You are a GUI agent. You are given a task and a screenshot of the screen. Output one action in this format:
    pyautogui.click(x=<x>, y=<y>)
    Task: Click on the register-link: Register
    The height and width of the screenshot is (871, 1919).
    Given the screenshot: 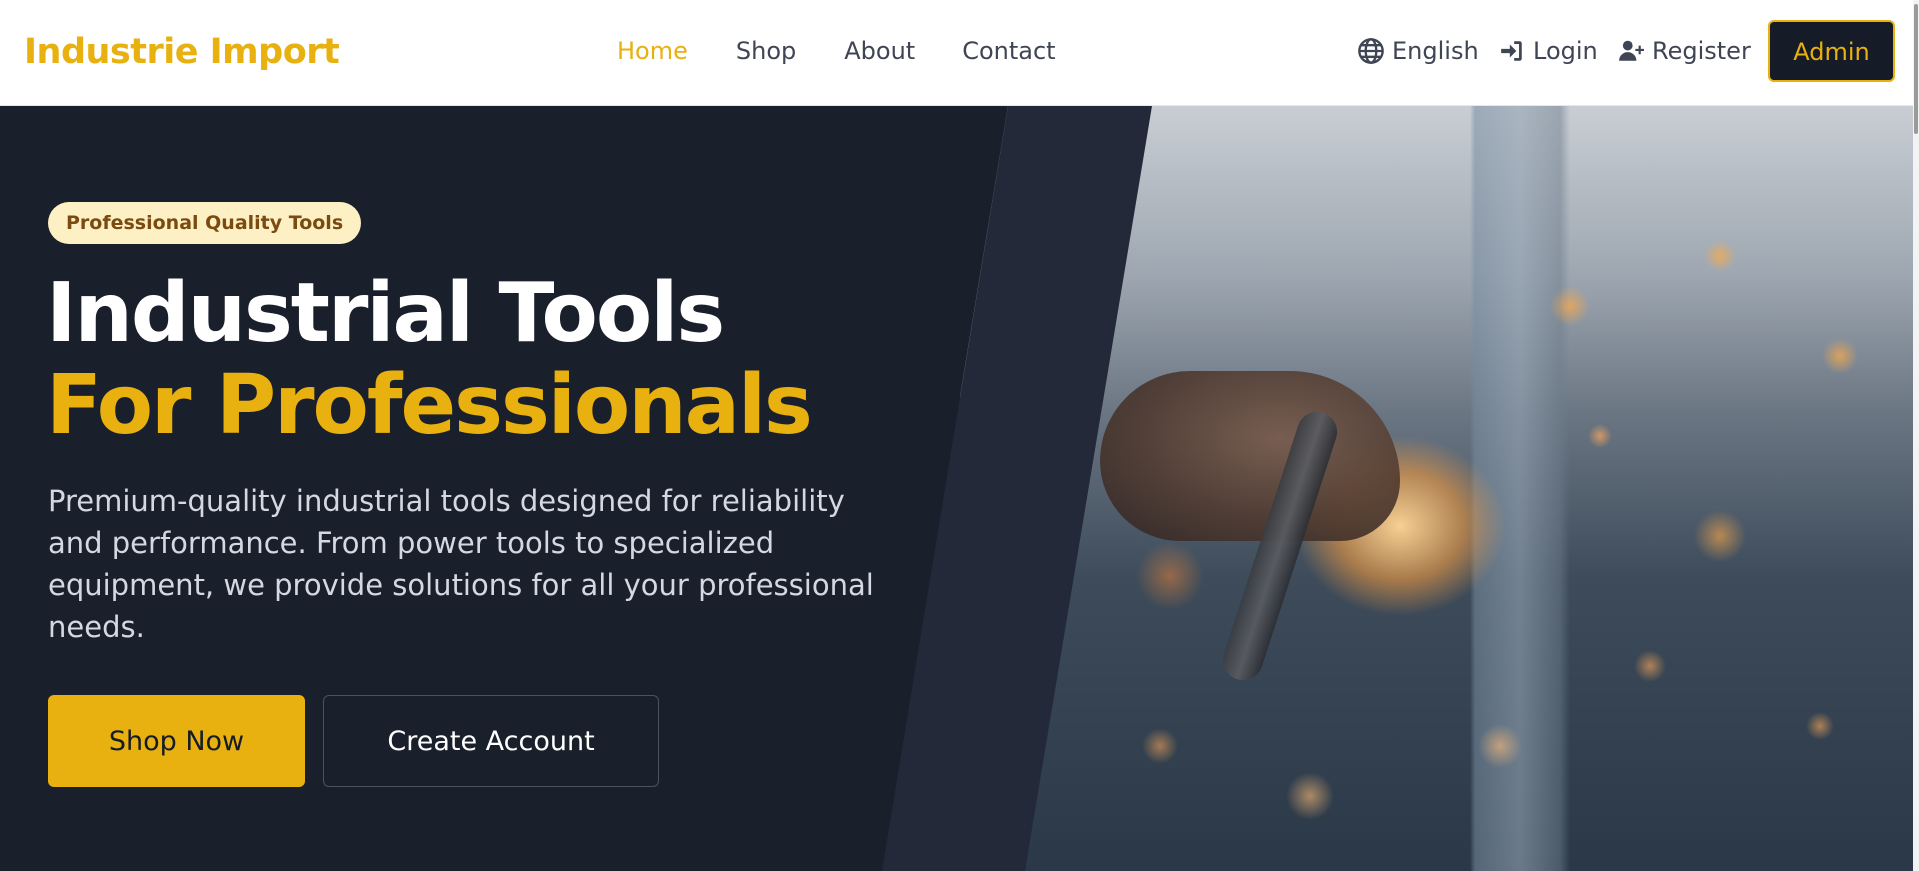 What is the action you would take?
    pyautogui.click(x=1683, y=51)
    